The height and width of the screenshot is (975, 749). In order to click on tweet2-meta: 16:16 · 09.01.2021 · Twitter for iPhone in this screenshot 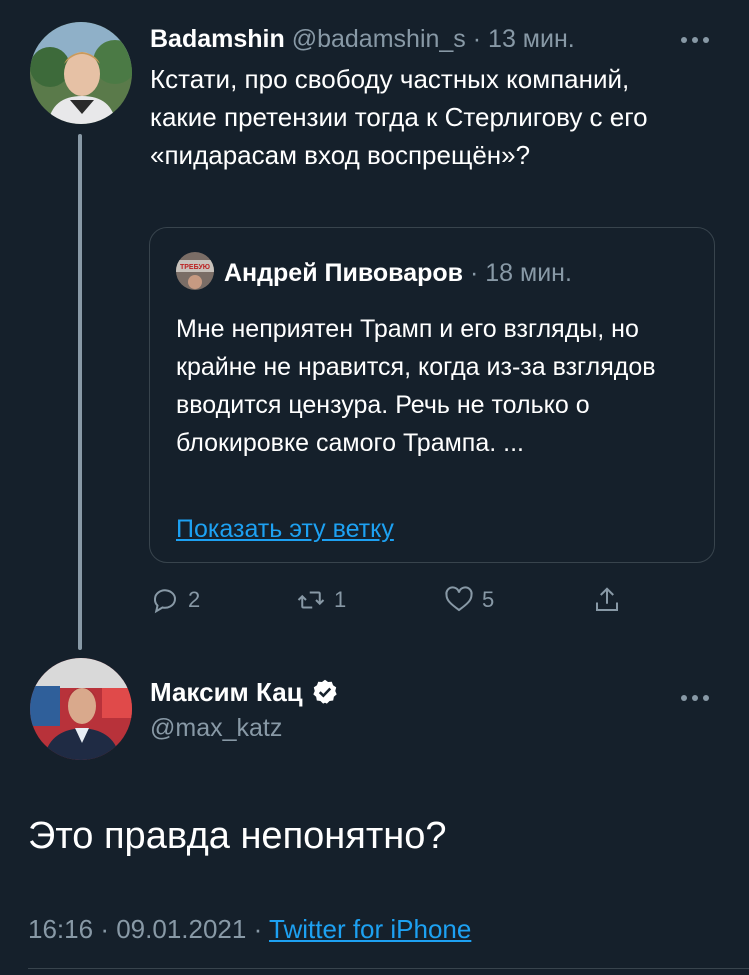, I will do `click(249, 929)`.